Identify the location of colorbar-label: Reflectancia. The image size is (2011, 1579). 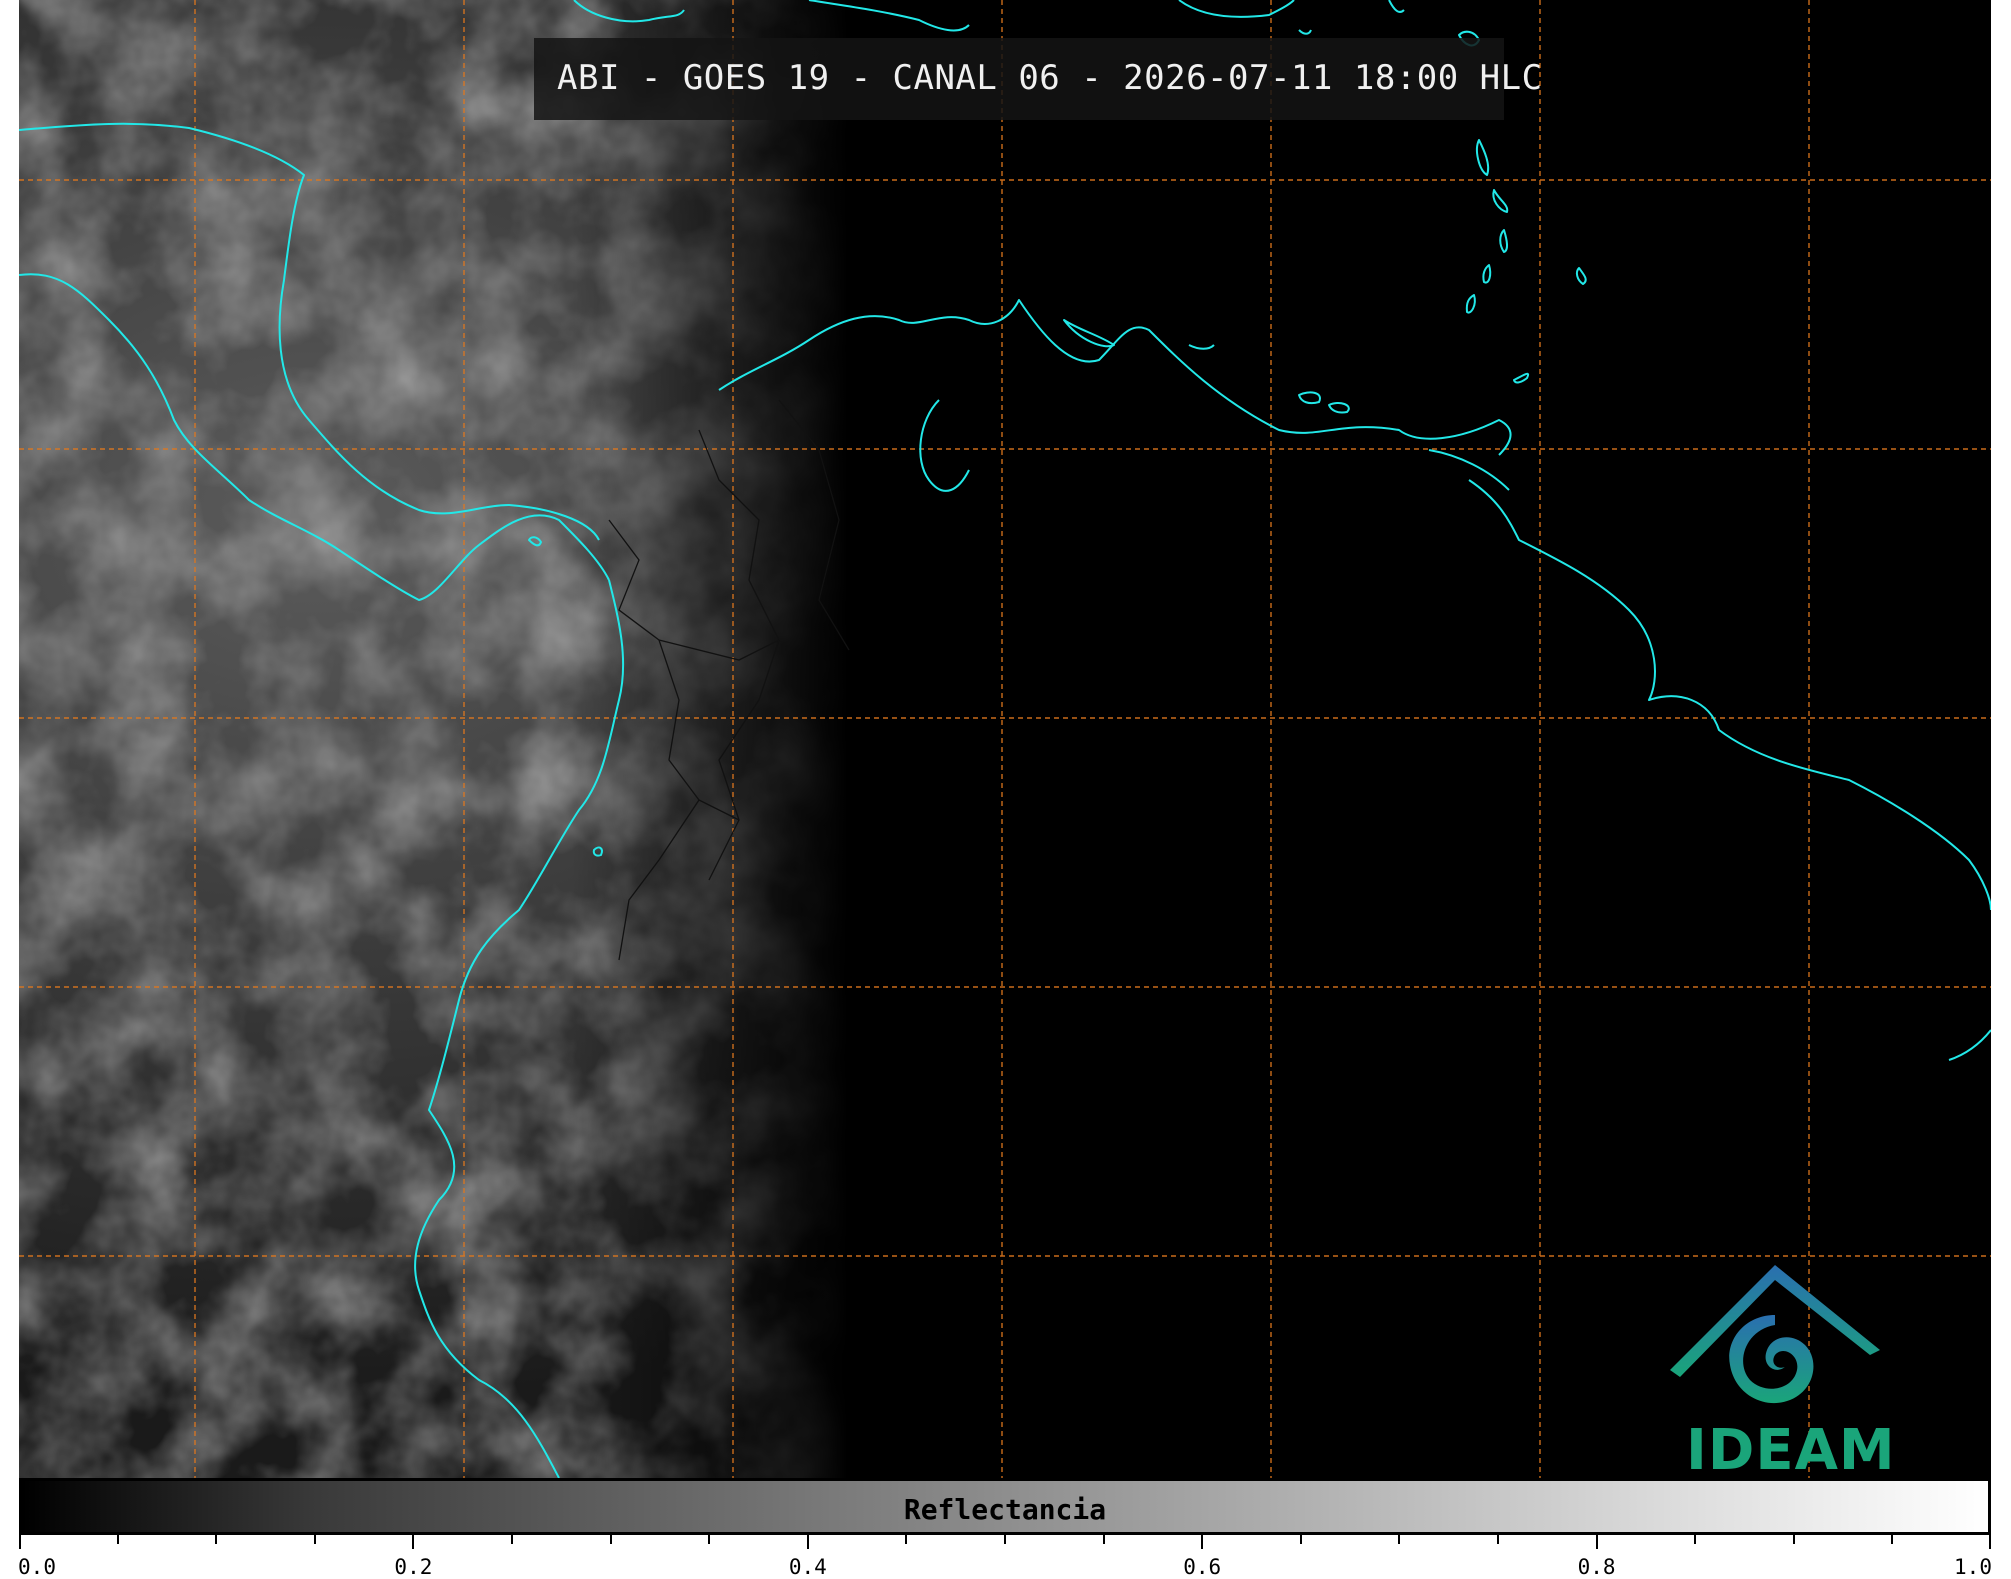
(1005, 1509).